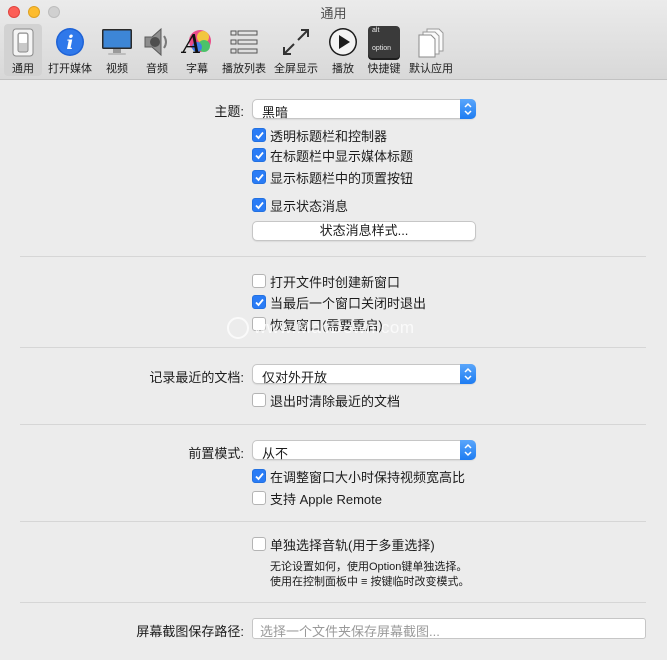 The image size is (667, 660). What do you see at coordinates (309, 206) in the screenshot?
I see `checkbox-label: 显示状态消息` at bounding box center [309, 206].